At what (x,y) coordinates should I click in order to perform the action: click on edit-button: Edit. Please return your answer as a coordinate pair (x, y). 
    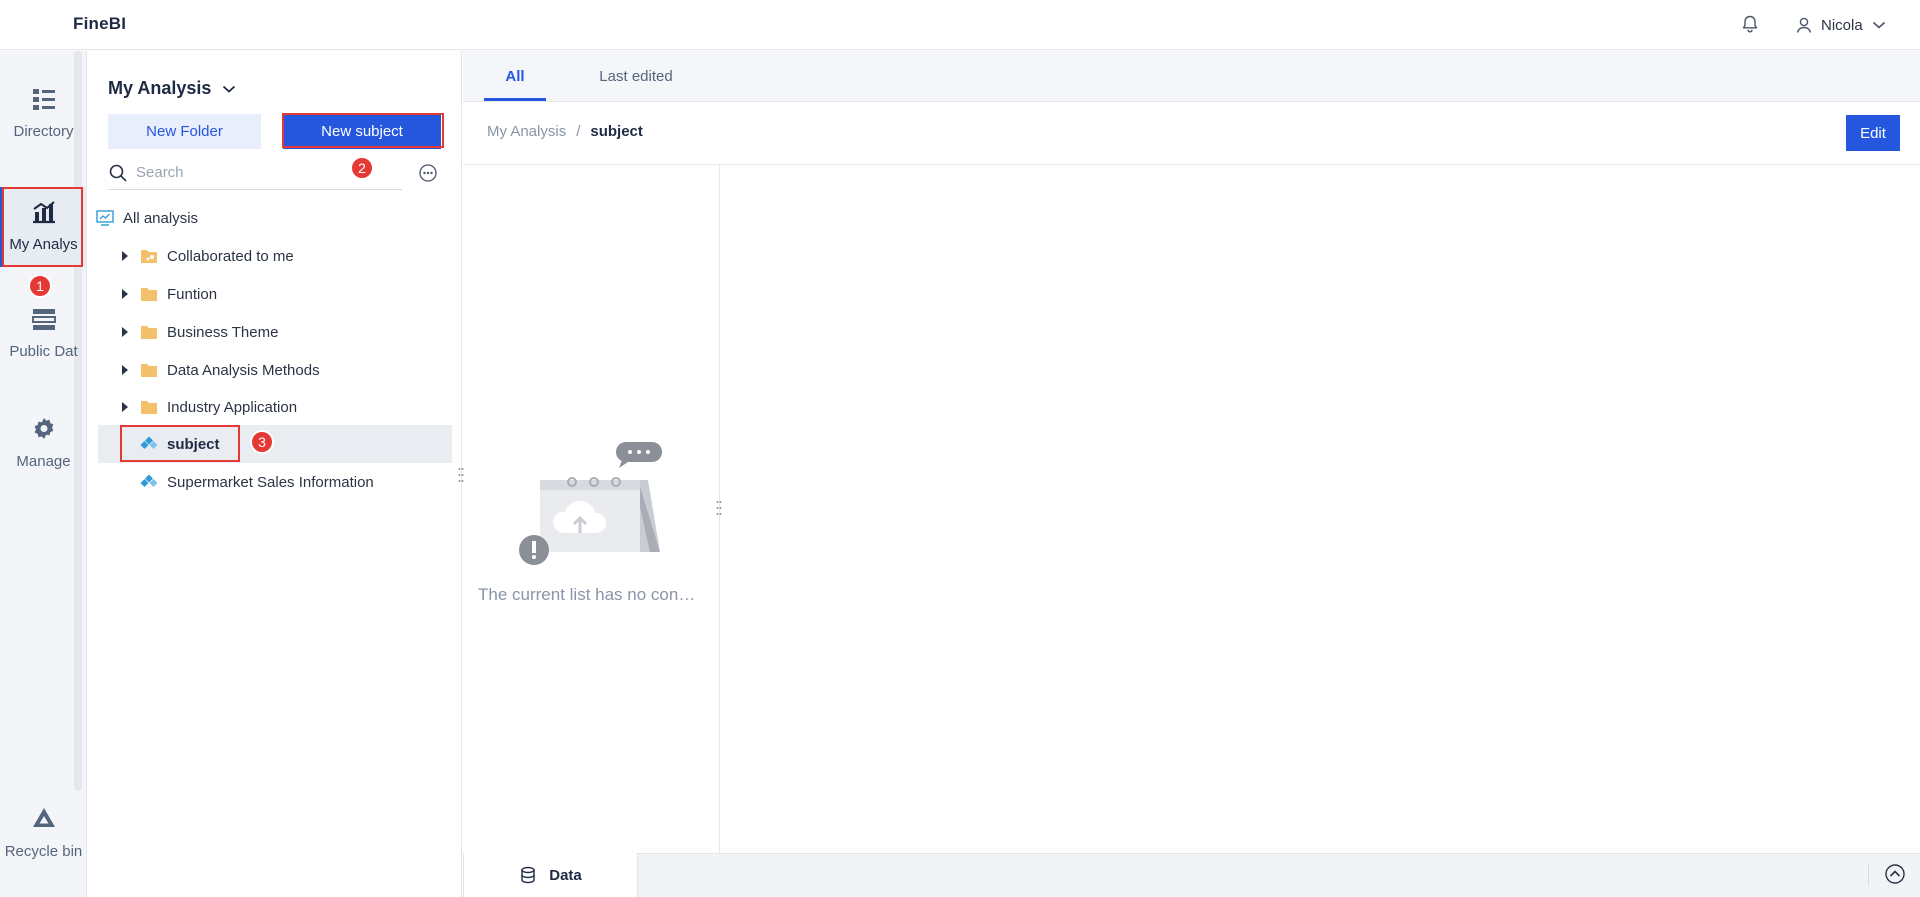
    Looking at the image, I should click on (1873, 133).